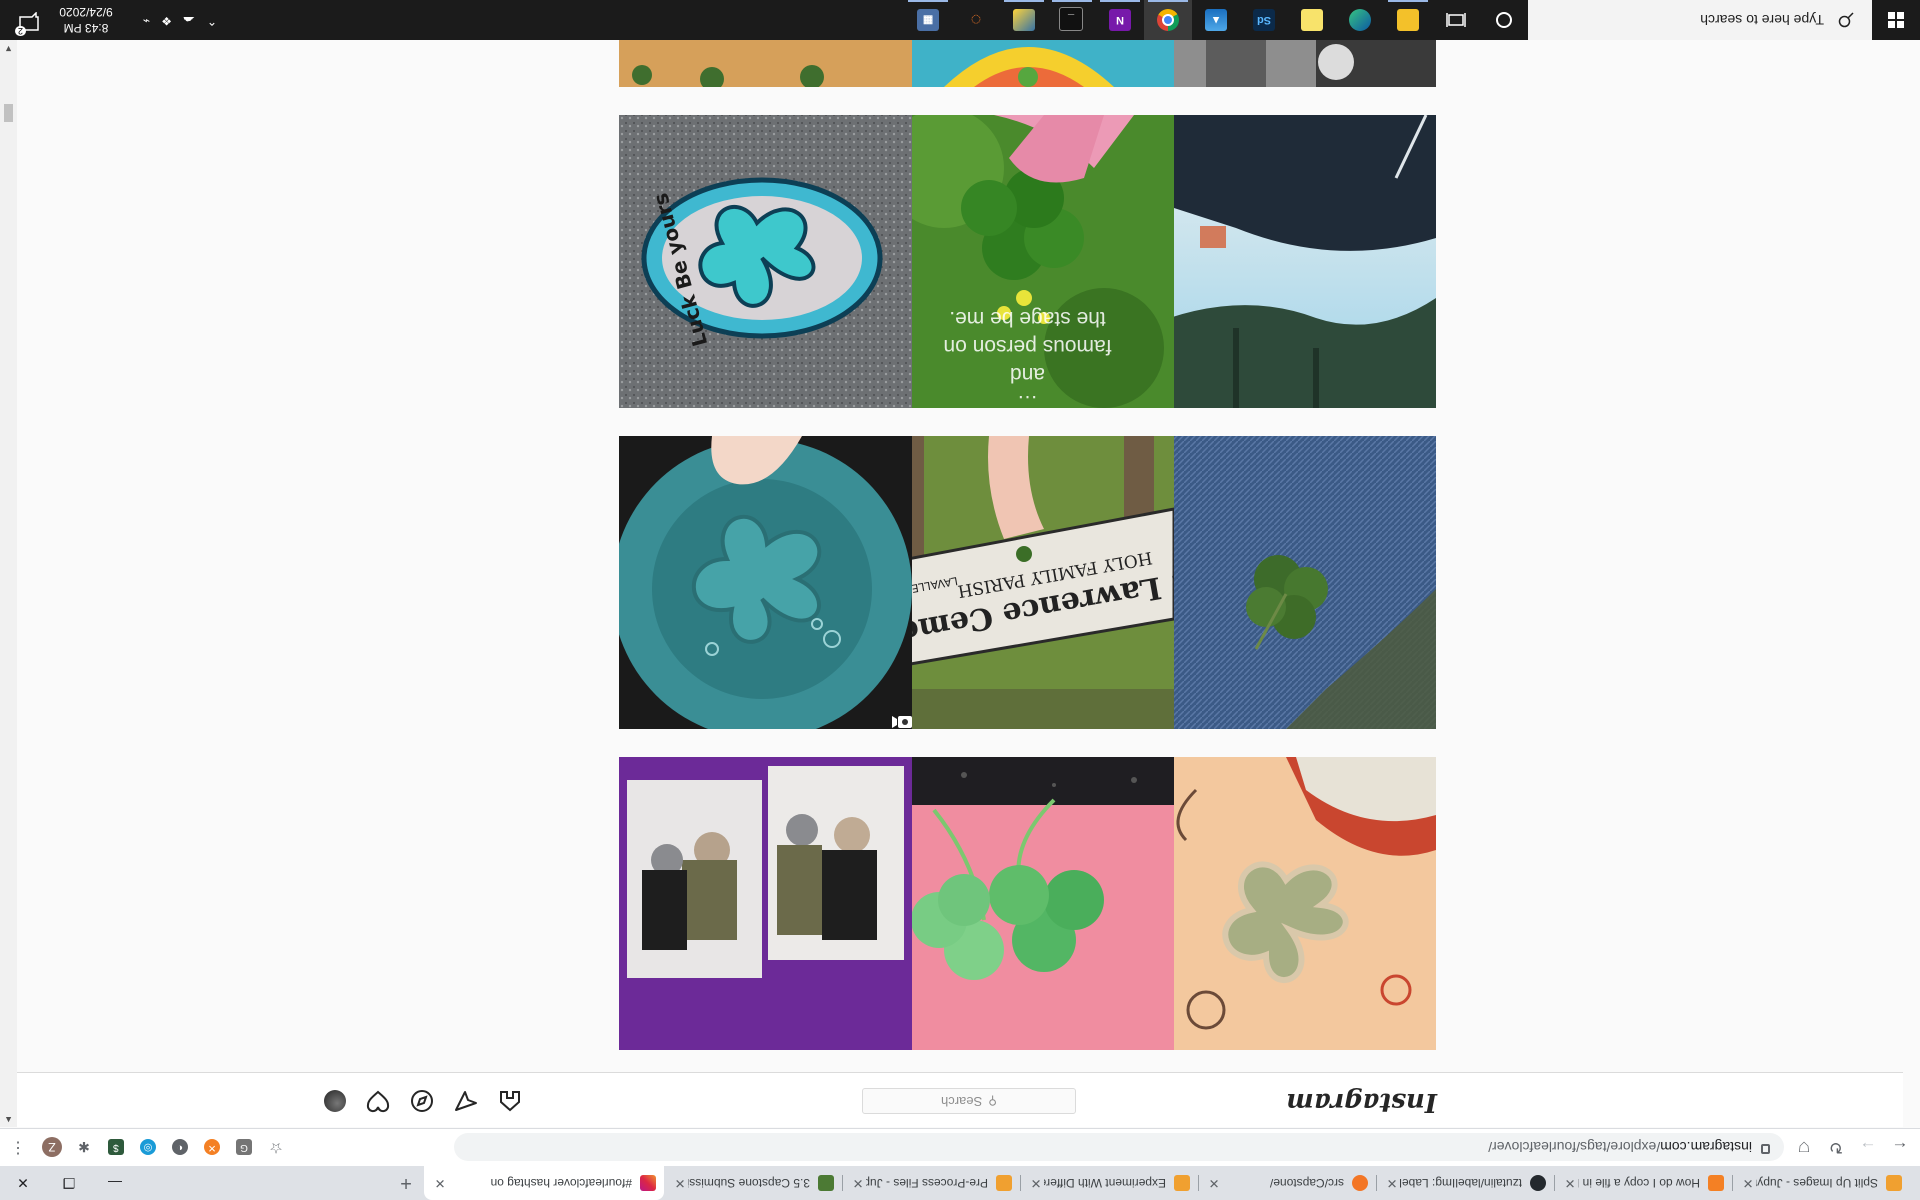  What do you see at coordinates (115, 1183) in the screenshot?
I see `minimize-button: —` at bounding box center [115, 1183].